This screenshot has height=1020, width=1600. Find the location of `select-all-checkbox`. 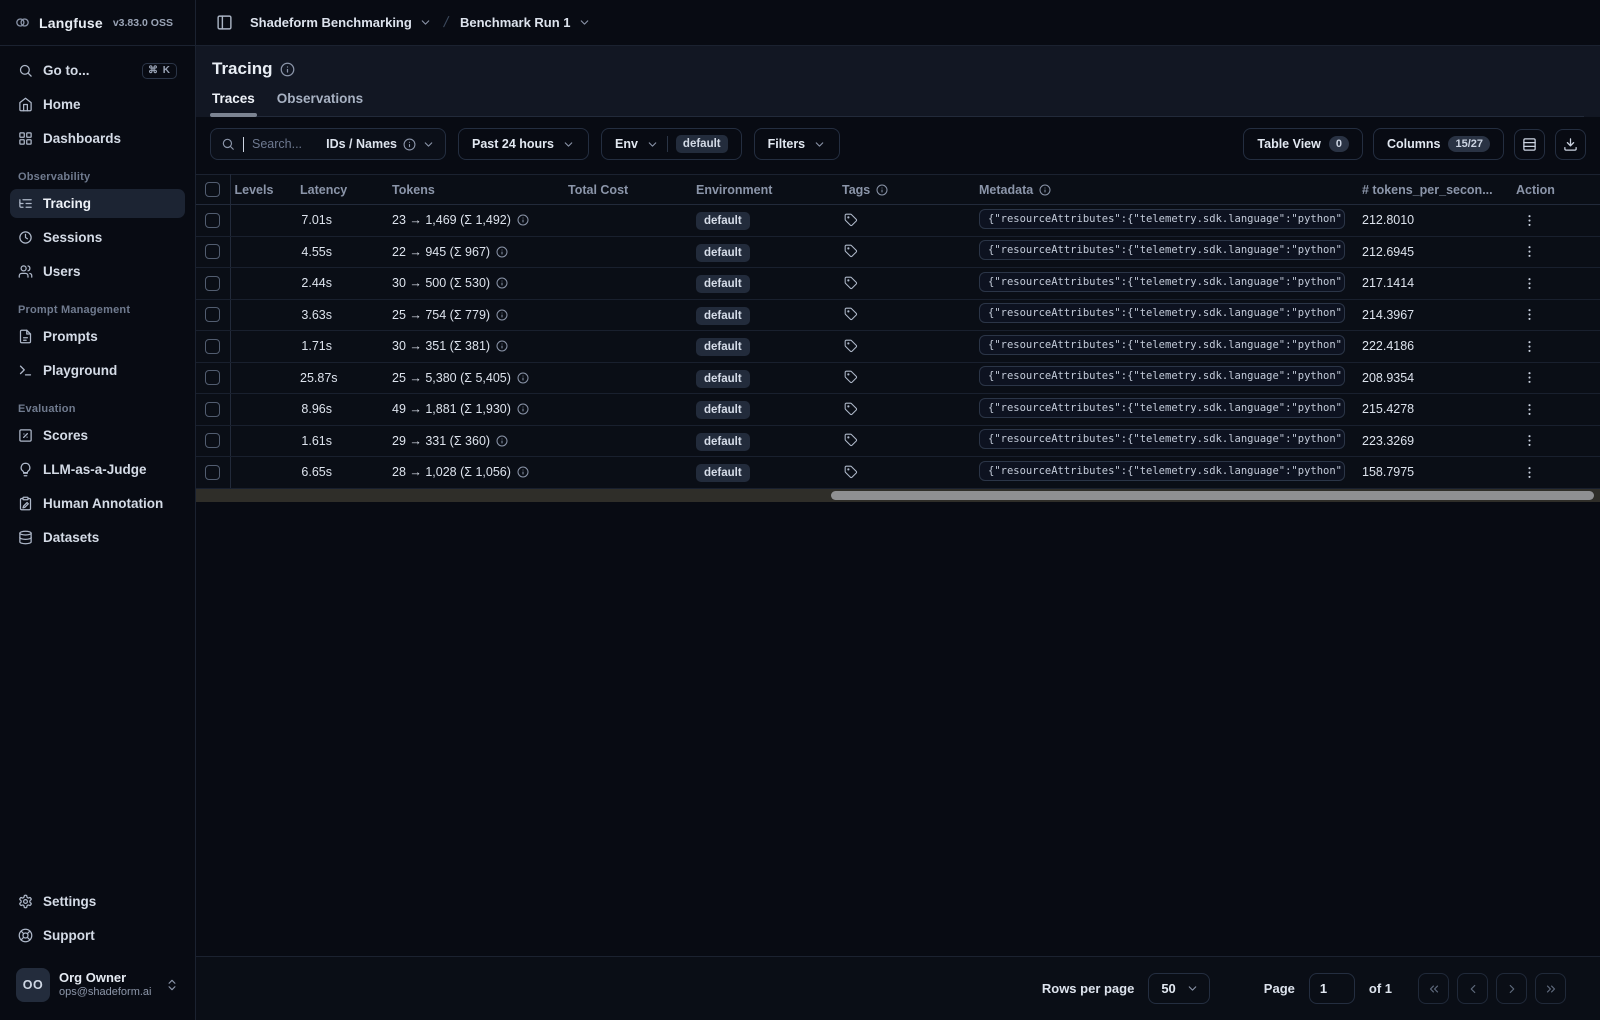

select-all-checkbox is located at coordinates (213, 190).